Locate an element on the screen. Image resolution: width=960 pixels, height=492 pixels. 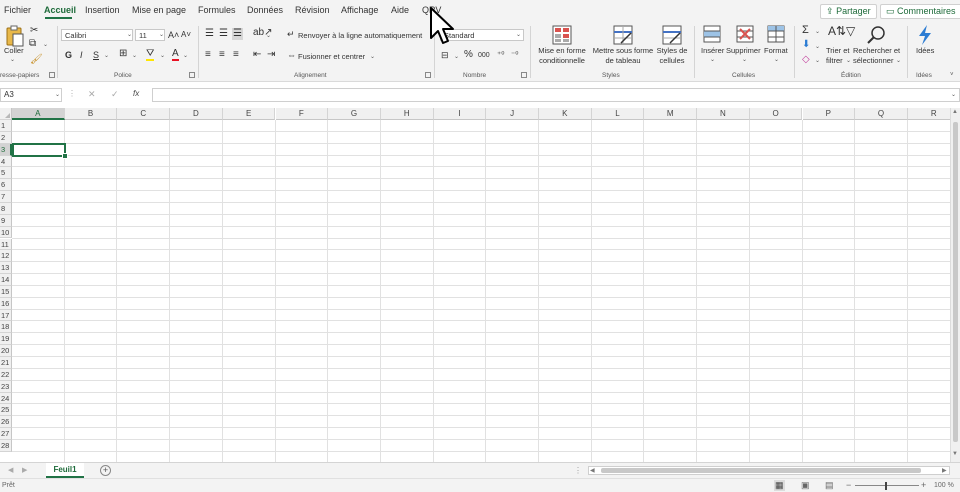
row-header-23: 23 is located at coordinates (6, 386).